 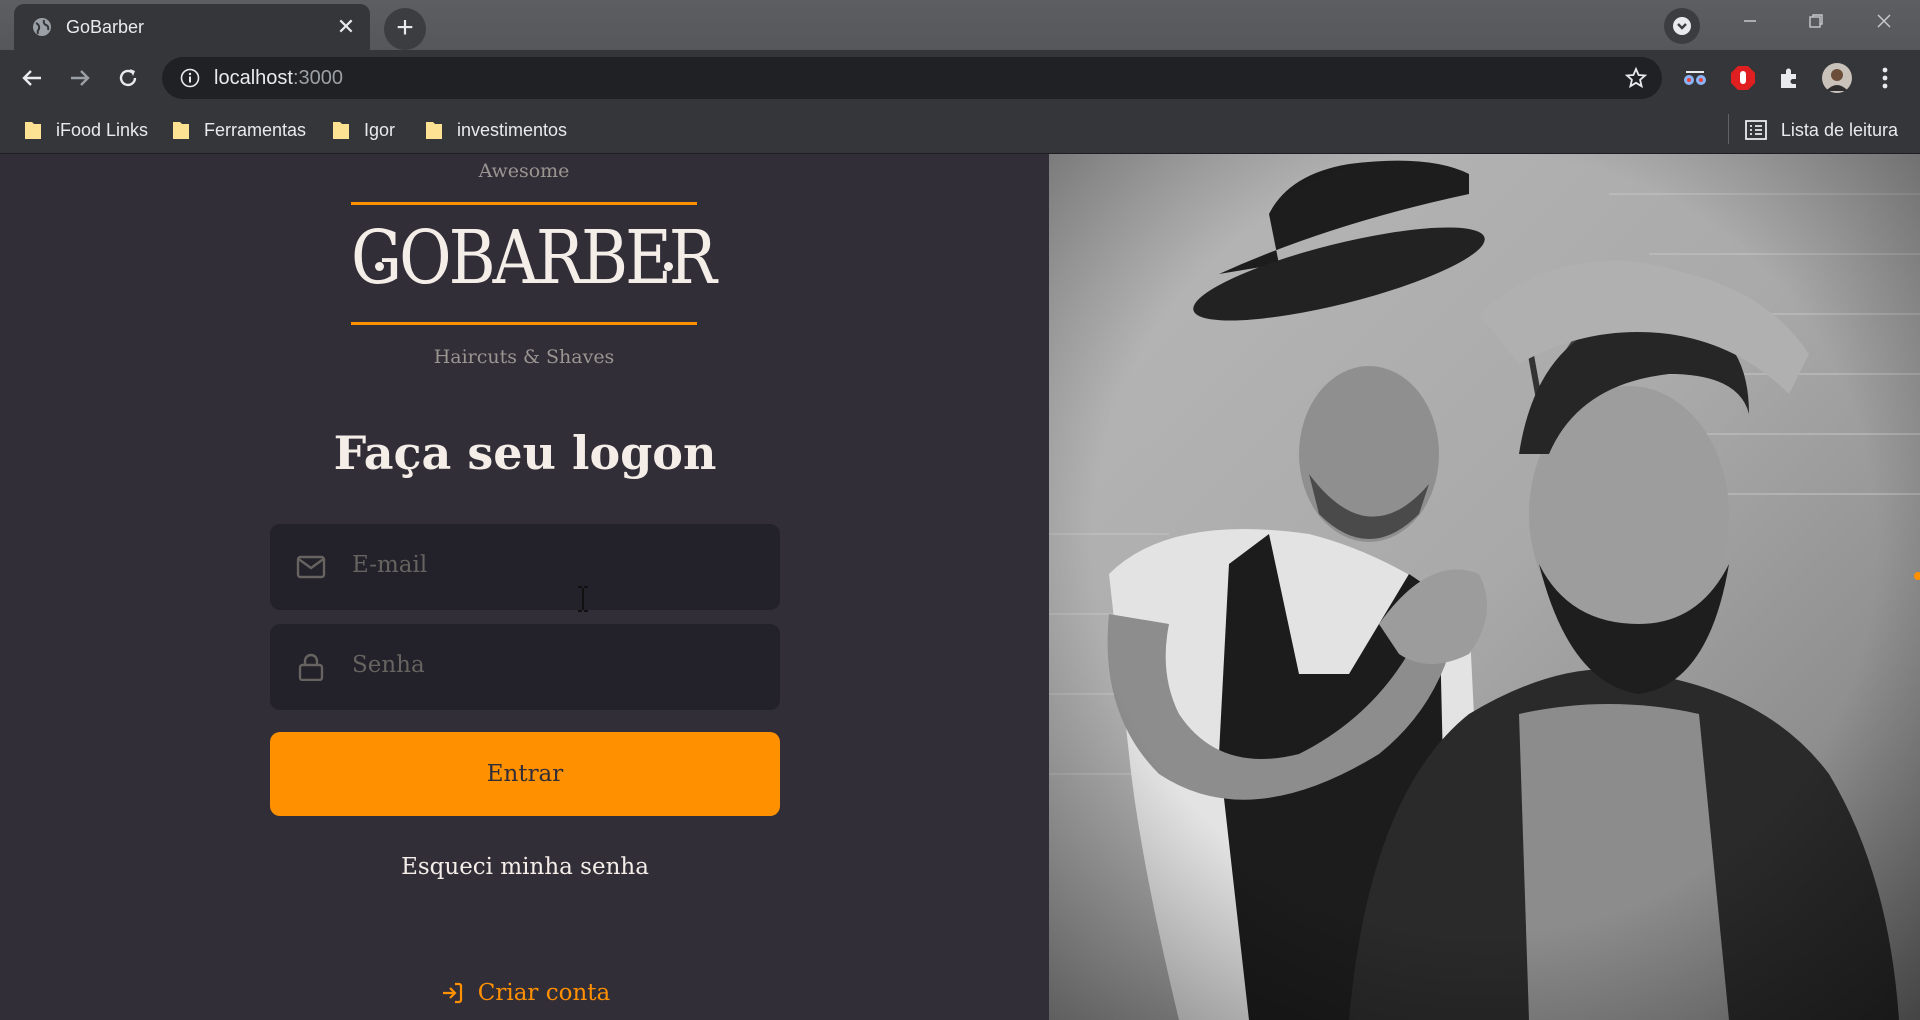 What do you see at coordinates (380, 129) in the screenshot?
I see `bookmark-label: Igor` at bounding box center [380, 129].